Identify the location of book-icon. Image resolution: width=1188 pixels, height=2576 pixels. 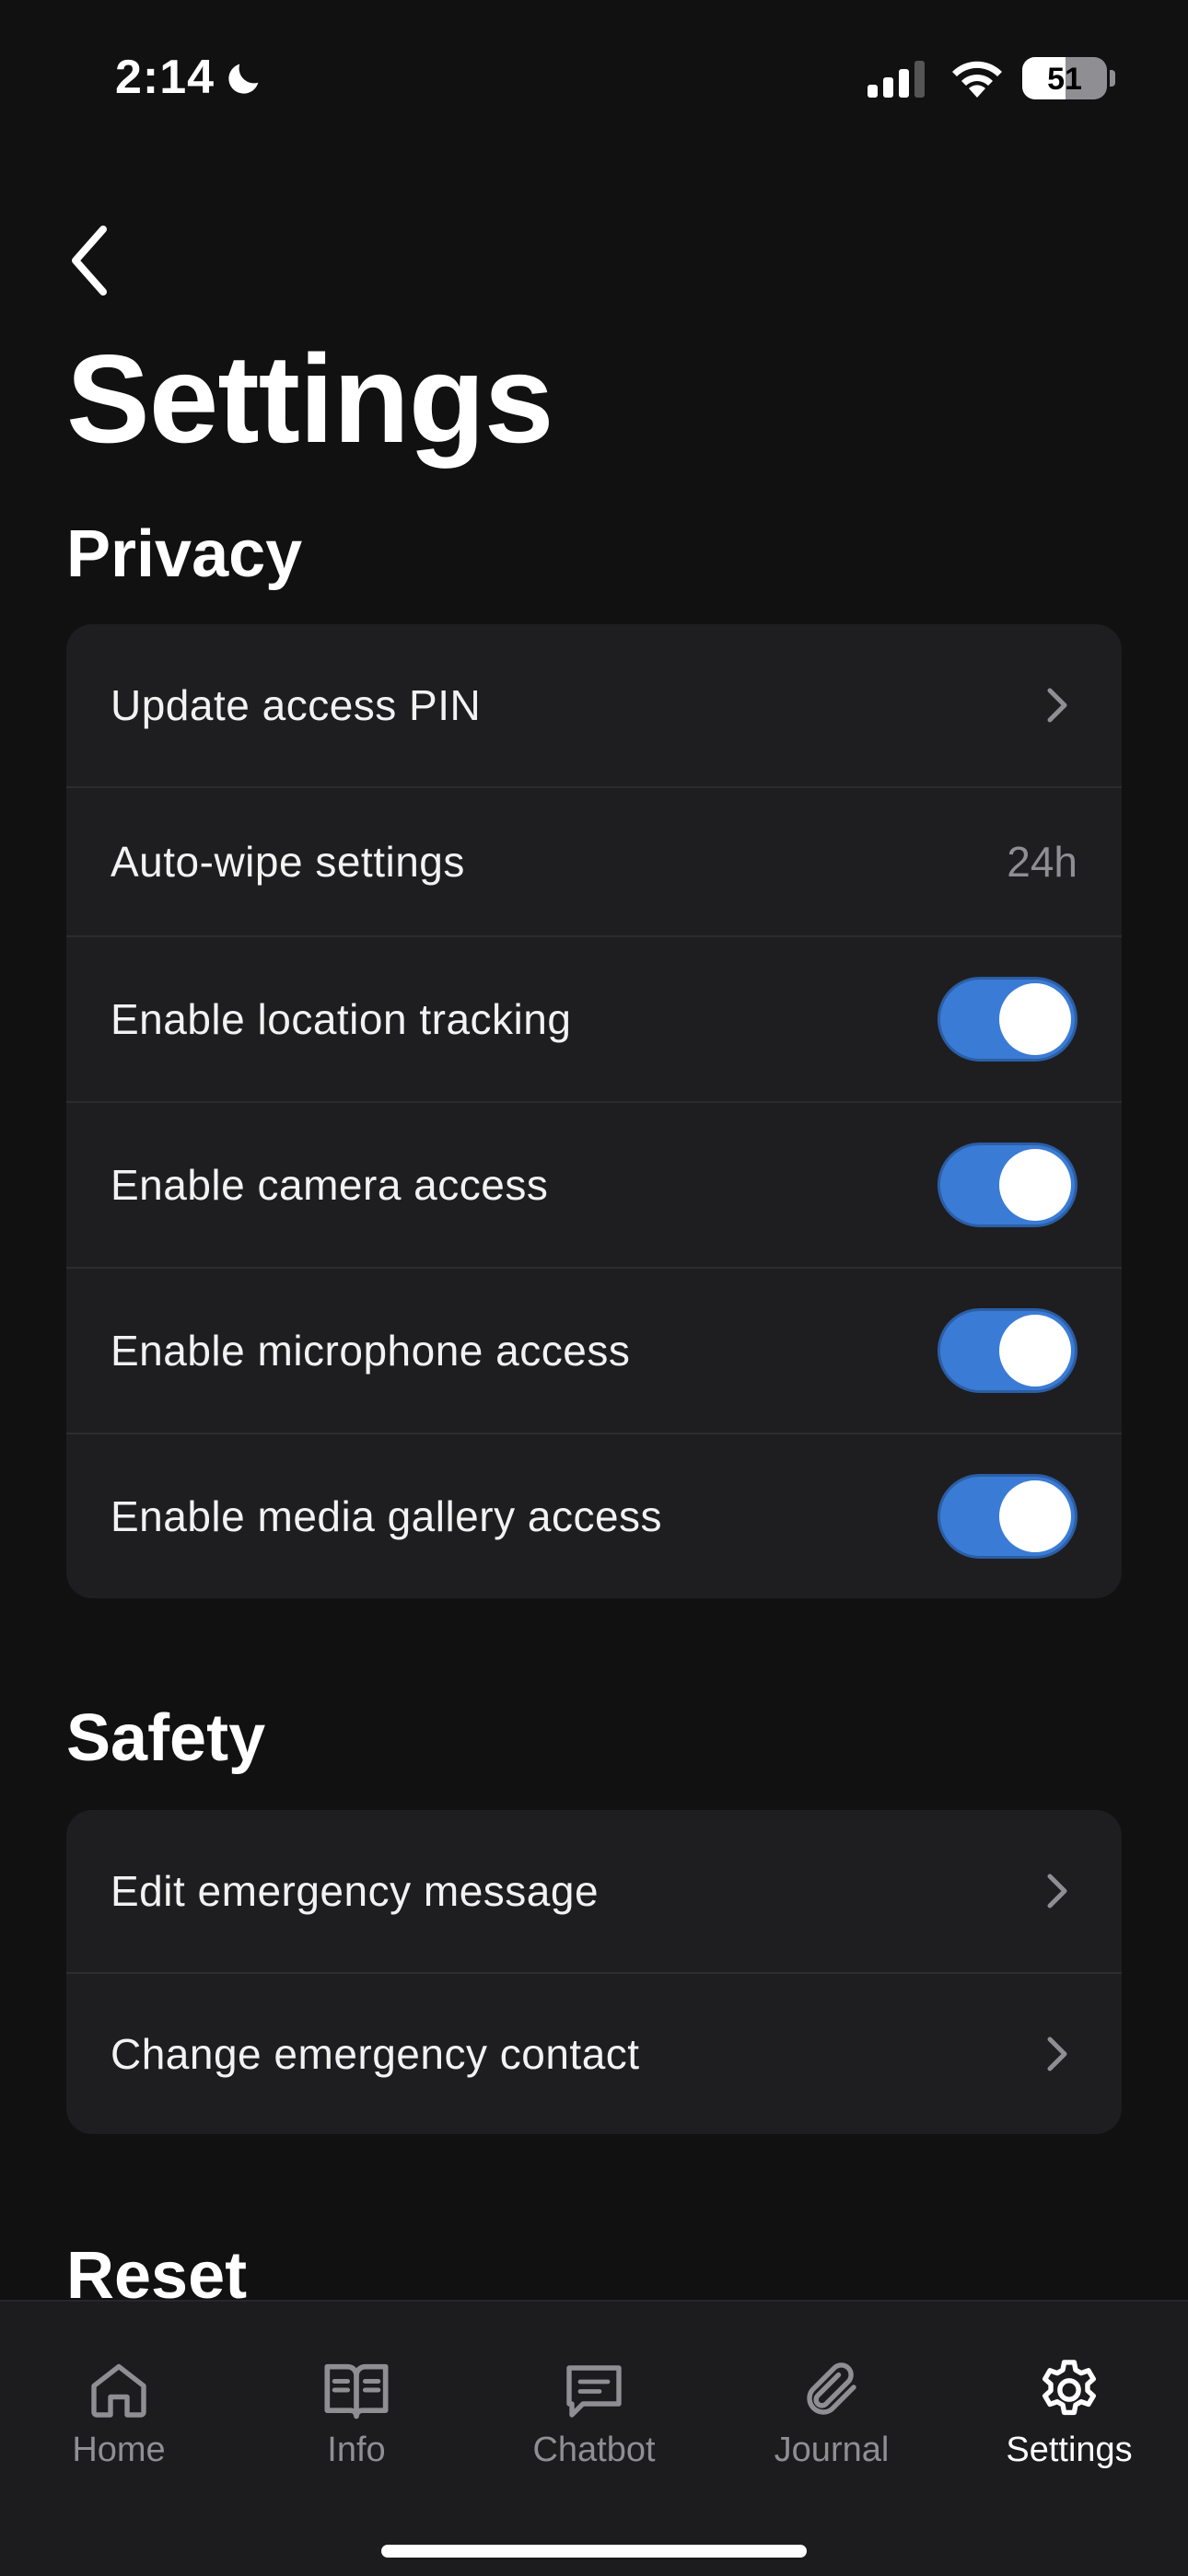
(356, 2390).